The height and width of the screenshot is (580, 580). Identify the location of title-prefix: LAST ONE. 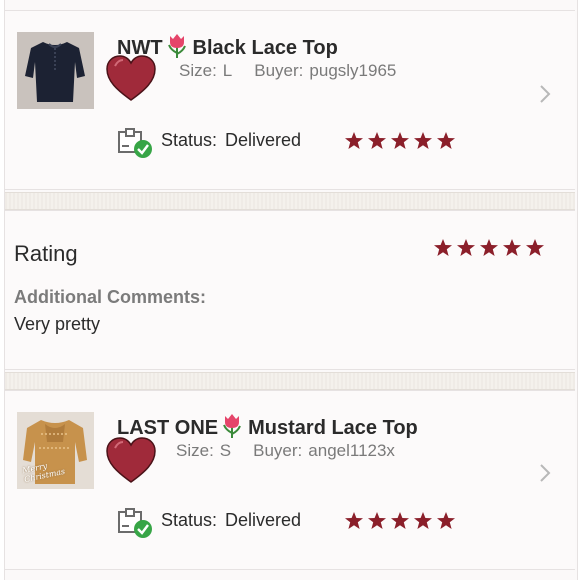
(168, 428).